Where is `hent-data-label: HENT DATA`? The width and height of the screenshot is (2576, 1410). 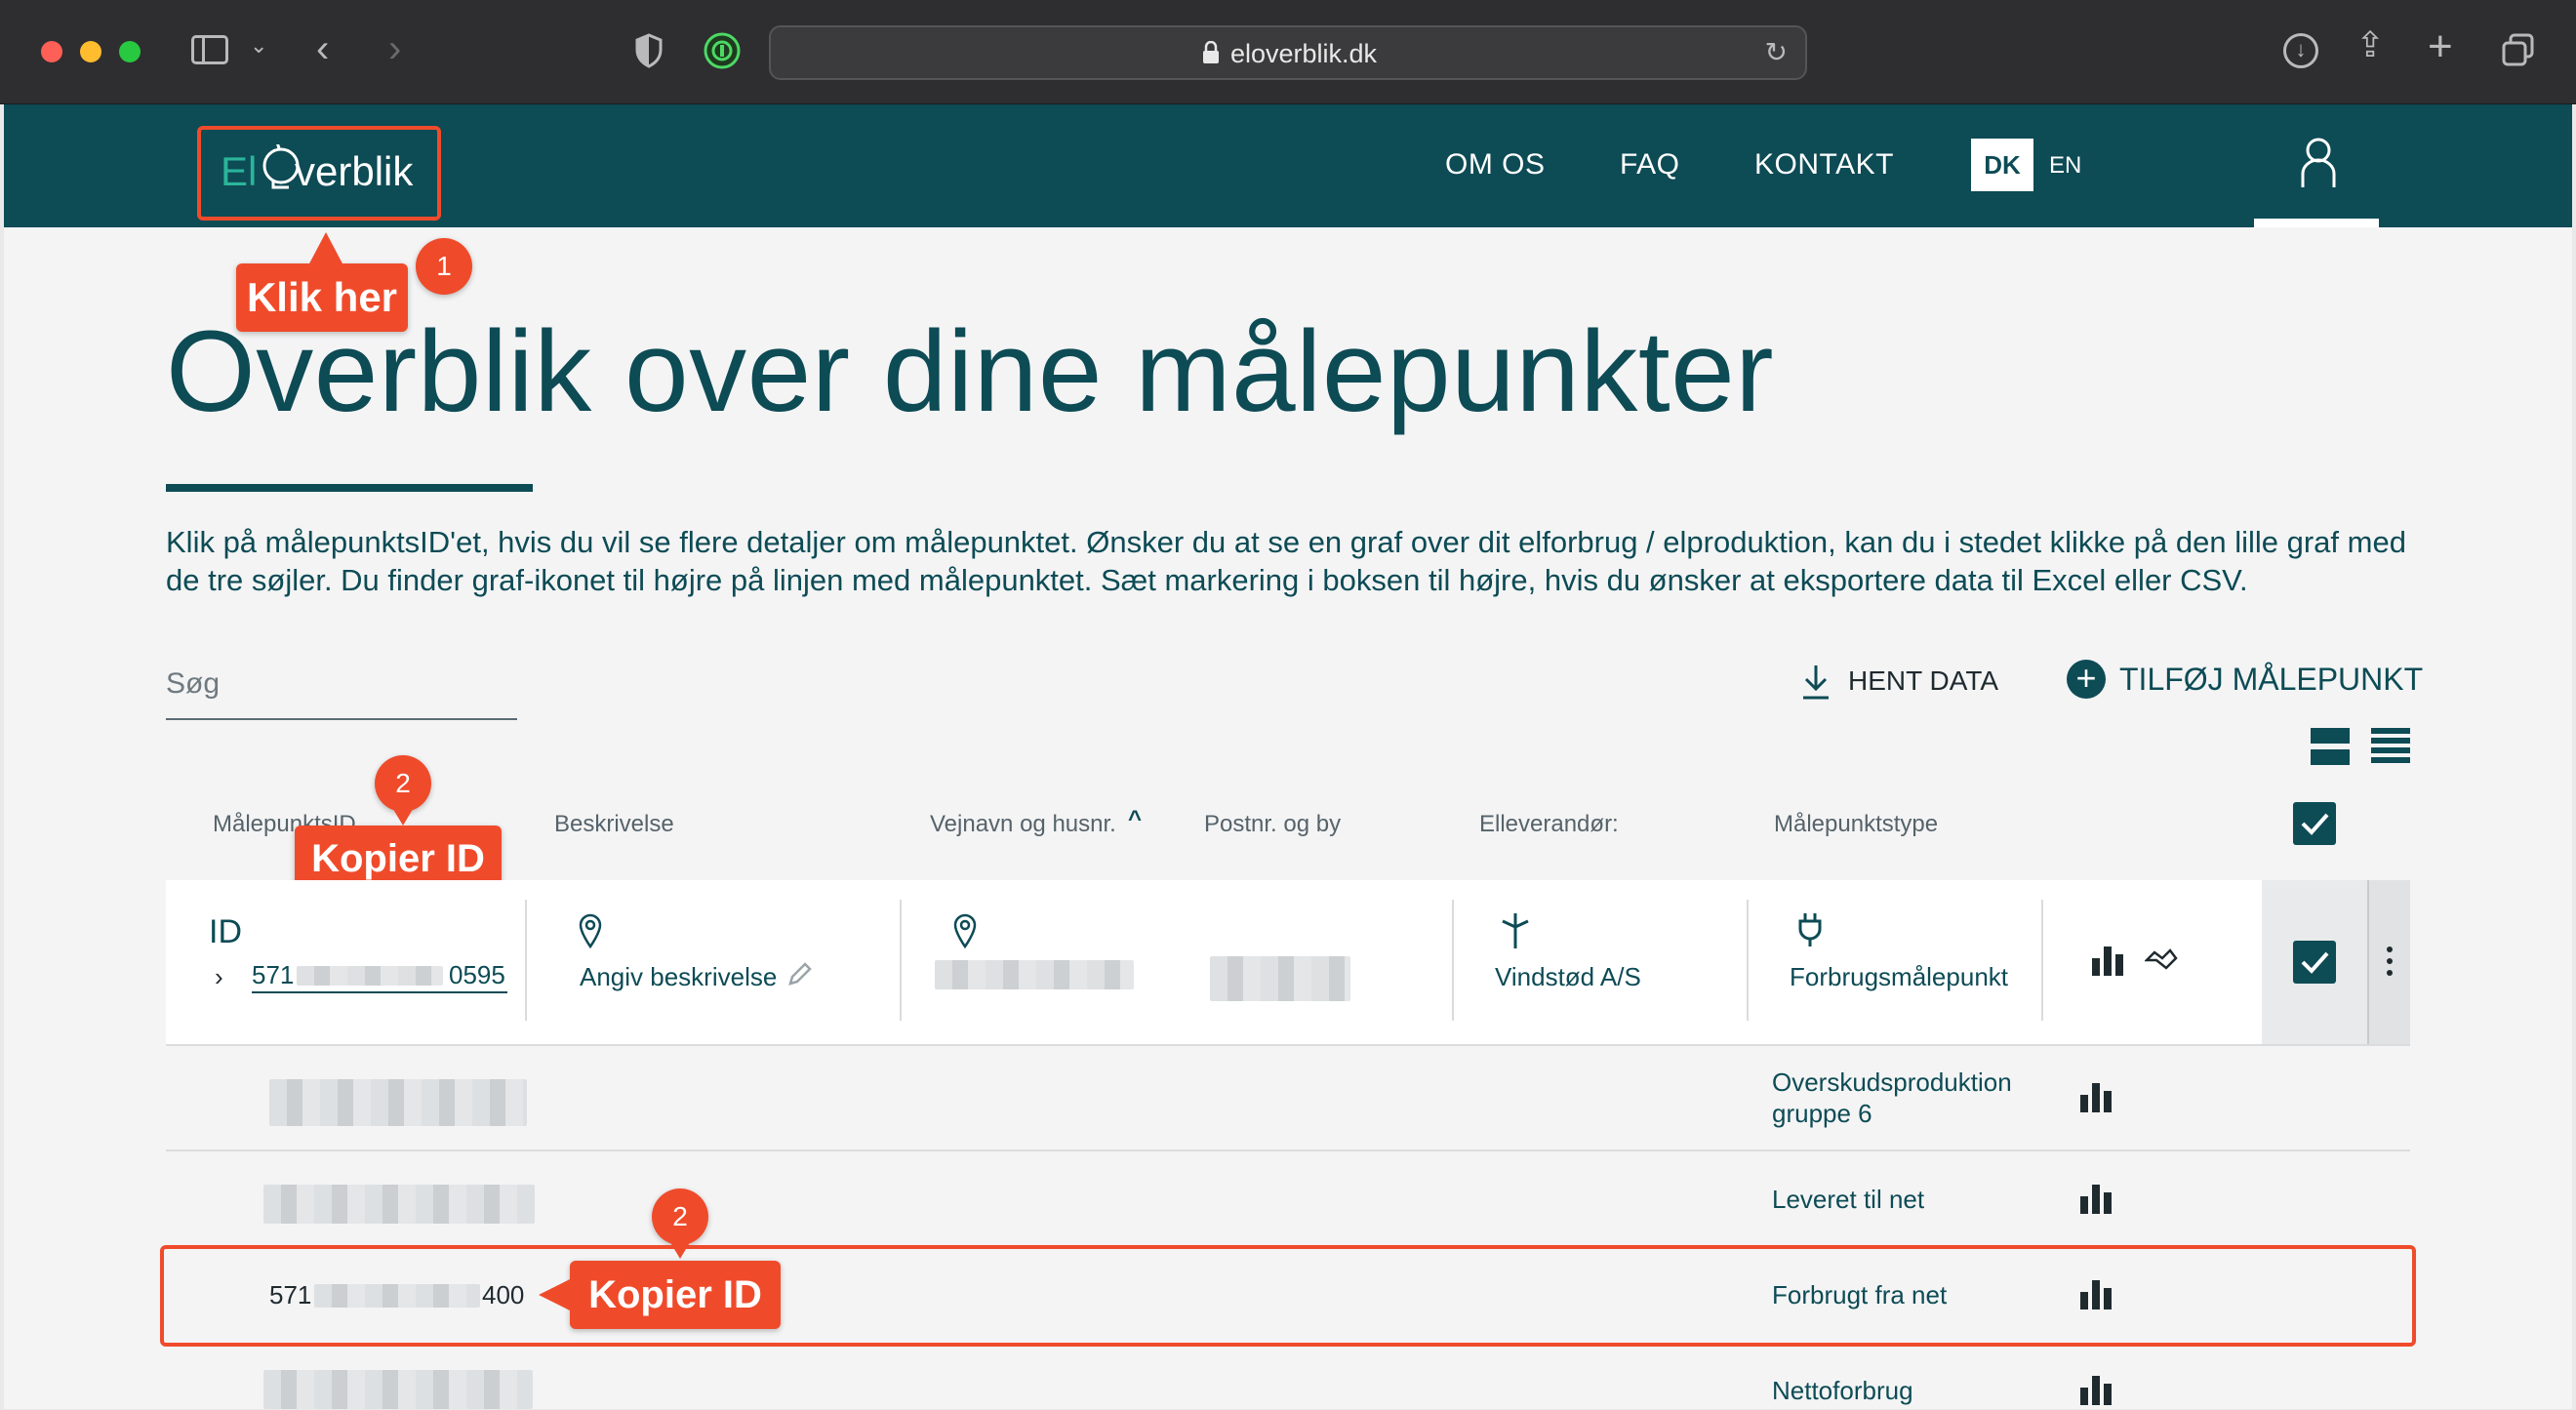 hent-data-label: HENT DATA is located at coordinates (1923, 680).